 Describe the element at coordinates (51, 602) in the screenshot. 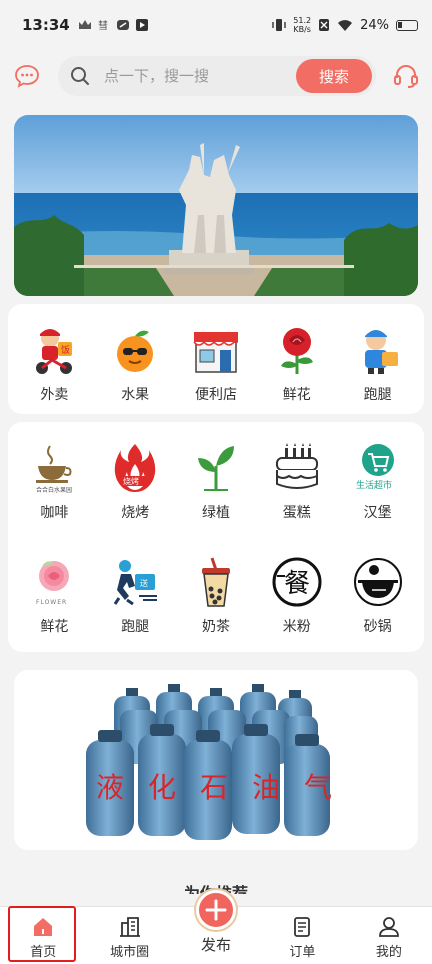

I see `svg-text: FLOWER` at that location.